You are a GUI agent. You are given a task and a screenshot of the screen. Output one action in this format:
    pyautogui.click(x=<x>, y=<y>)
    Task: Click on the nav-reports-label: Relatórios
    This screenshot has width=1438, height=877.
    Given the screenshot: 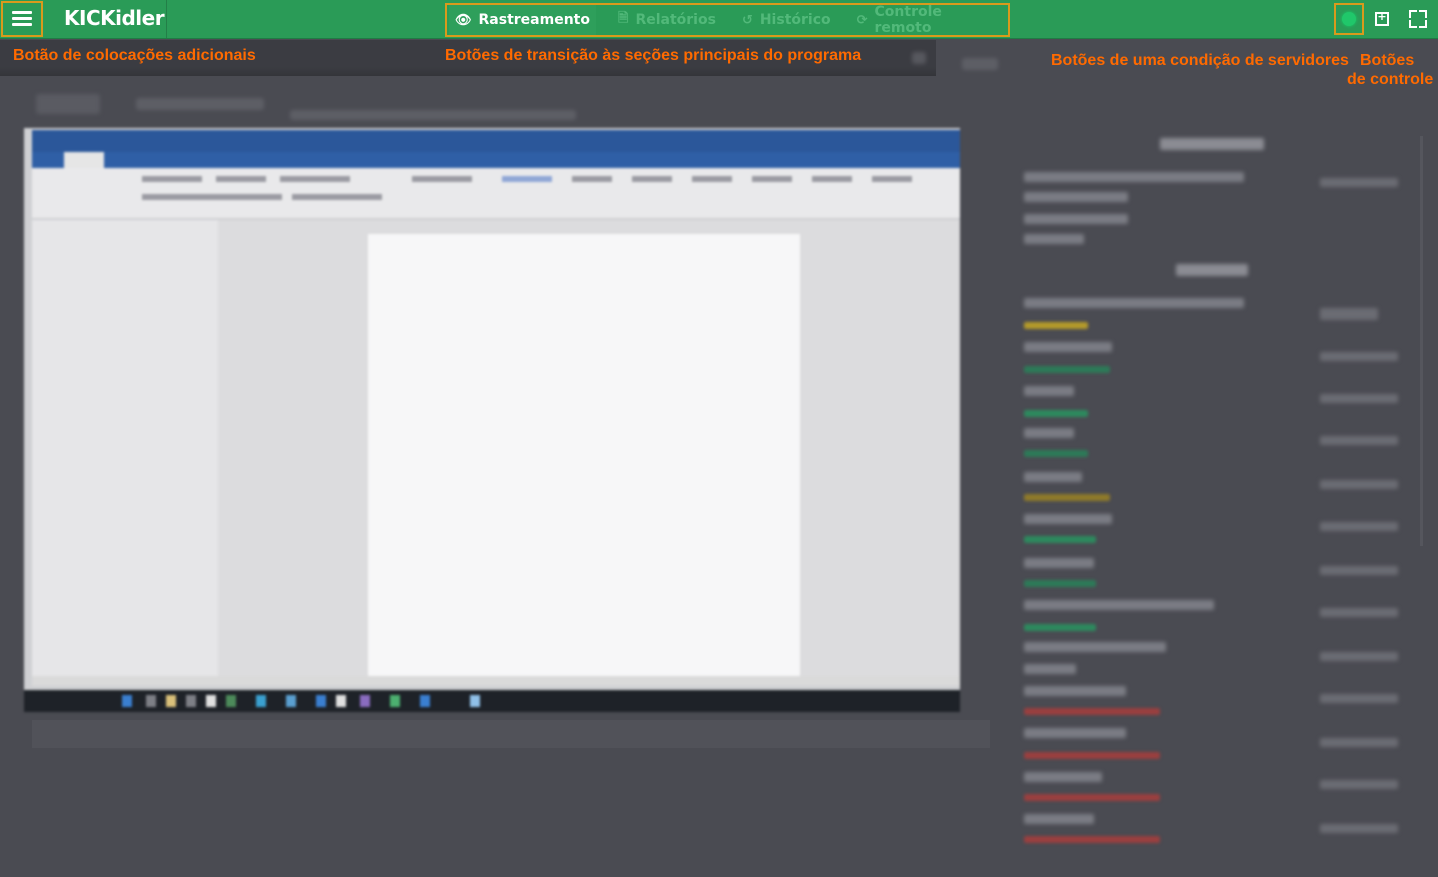 What is the action you would take?
    pyautogui.click(x=675, y=20)
    